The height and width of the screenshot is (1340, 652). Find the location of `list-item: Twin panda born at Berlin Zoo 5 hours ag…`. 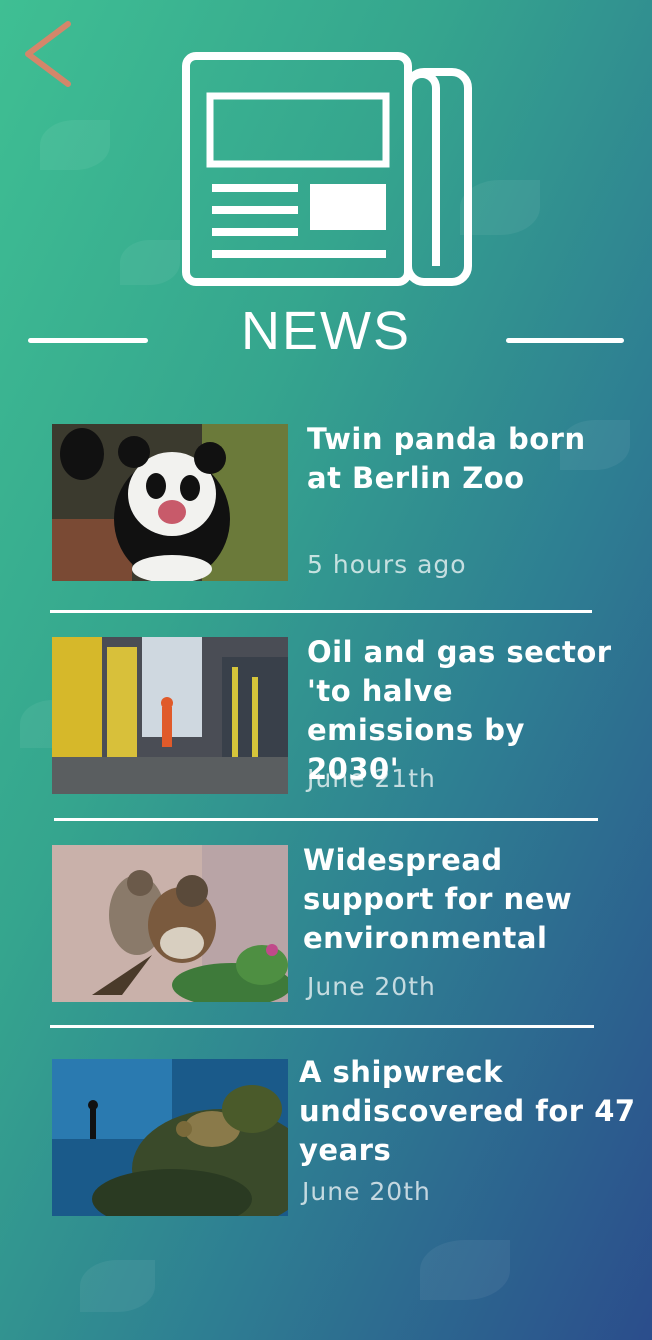

list-item: Twin panda born at Berlin Zoo 5 hours ag… is located at coordinates (326, 513).